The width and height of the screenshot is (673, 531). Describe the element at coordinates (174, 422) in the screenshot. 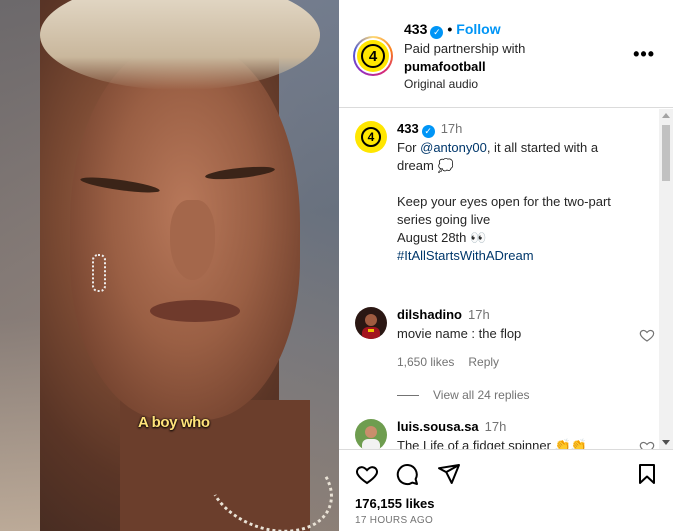

I see `video-subtitle: A boy who` at that location.